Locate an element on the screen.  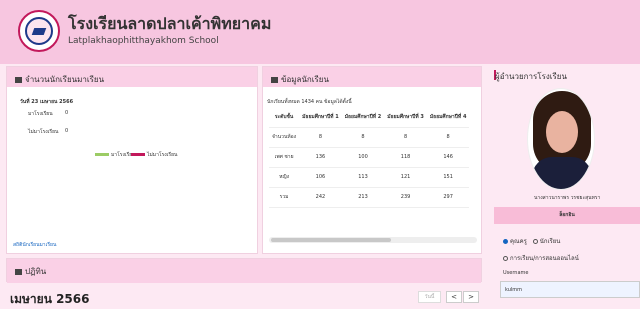
next-month-button: > is located at coordinates (471, 297).